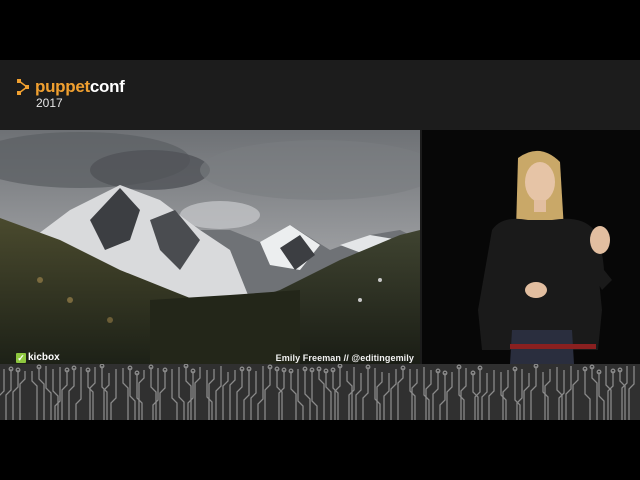 This screenshot has width=640, height=480. I want to click on circuit-pattern-band, so click(320, 392).